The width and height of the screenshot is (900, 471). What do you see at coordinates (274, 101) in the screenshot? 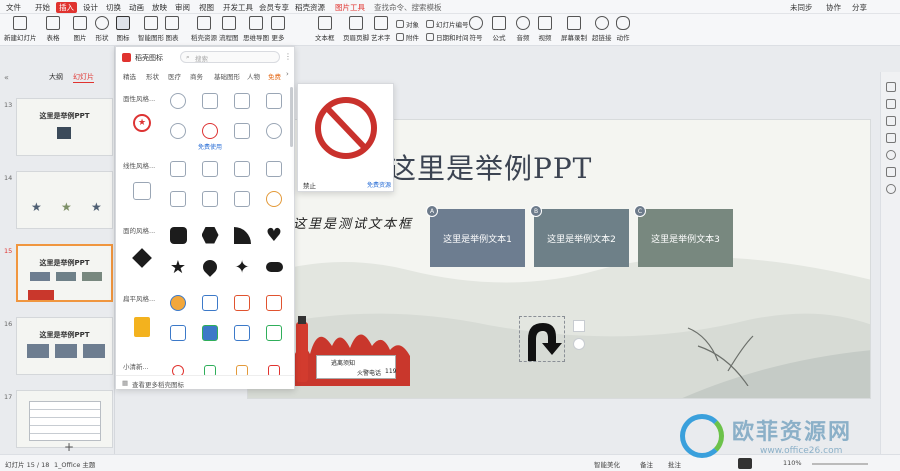
I see `monitor-icon` at bounding box center [274, 101].